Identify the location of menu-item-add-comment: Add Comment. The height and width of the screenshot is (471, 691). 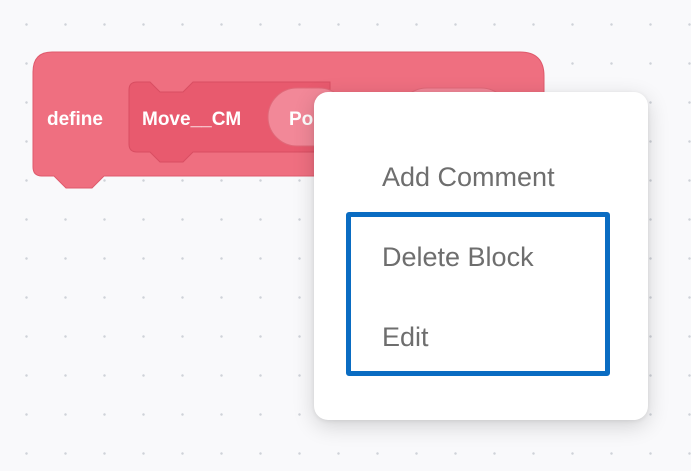
(468, 177).